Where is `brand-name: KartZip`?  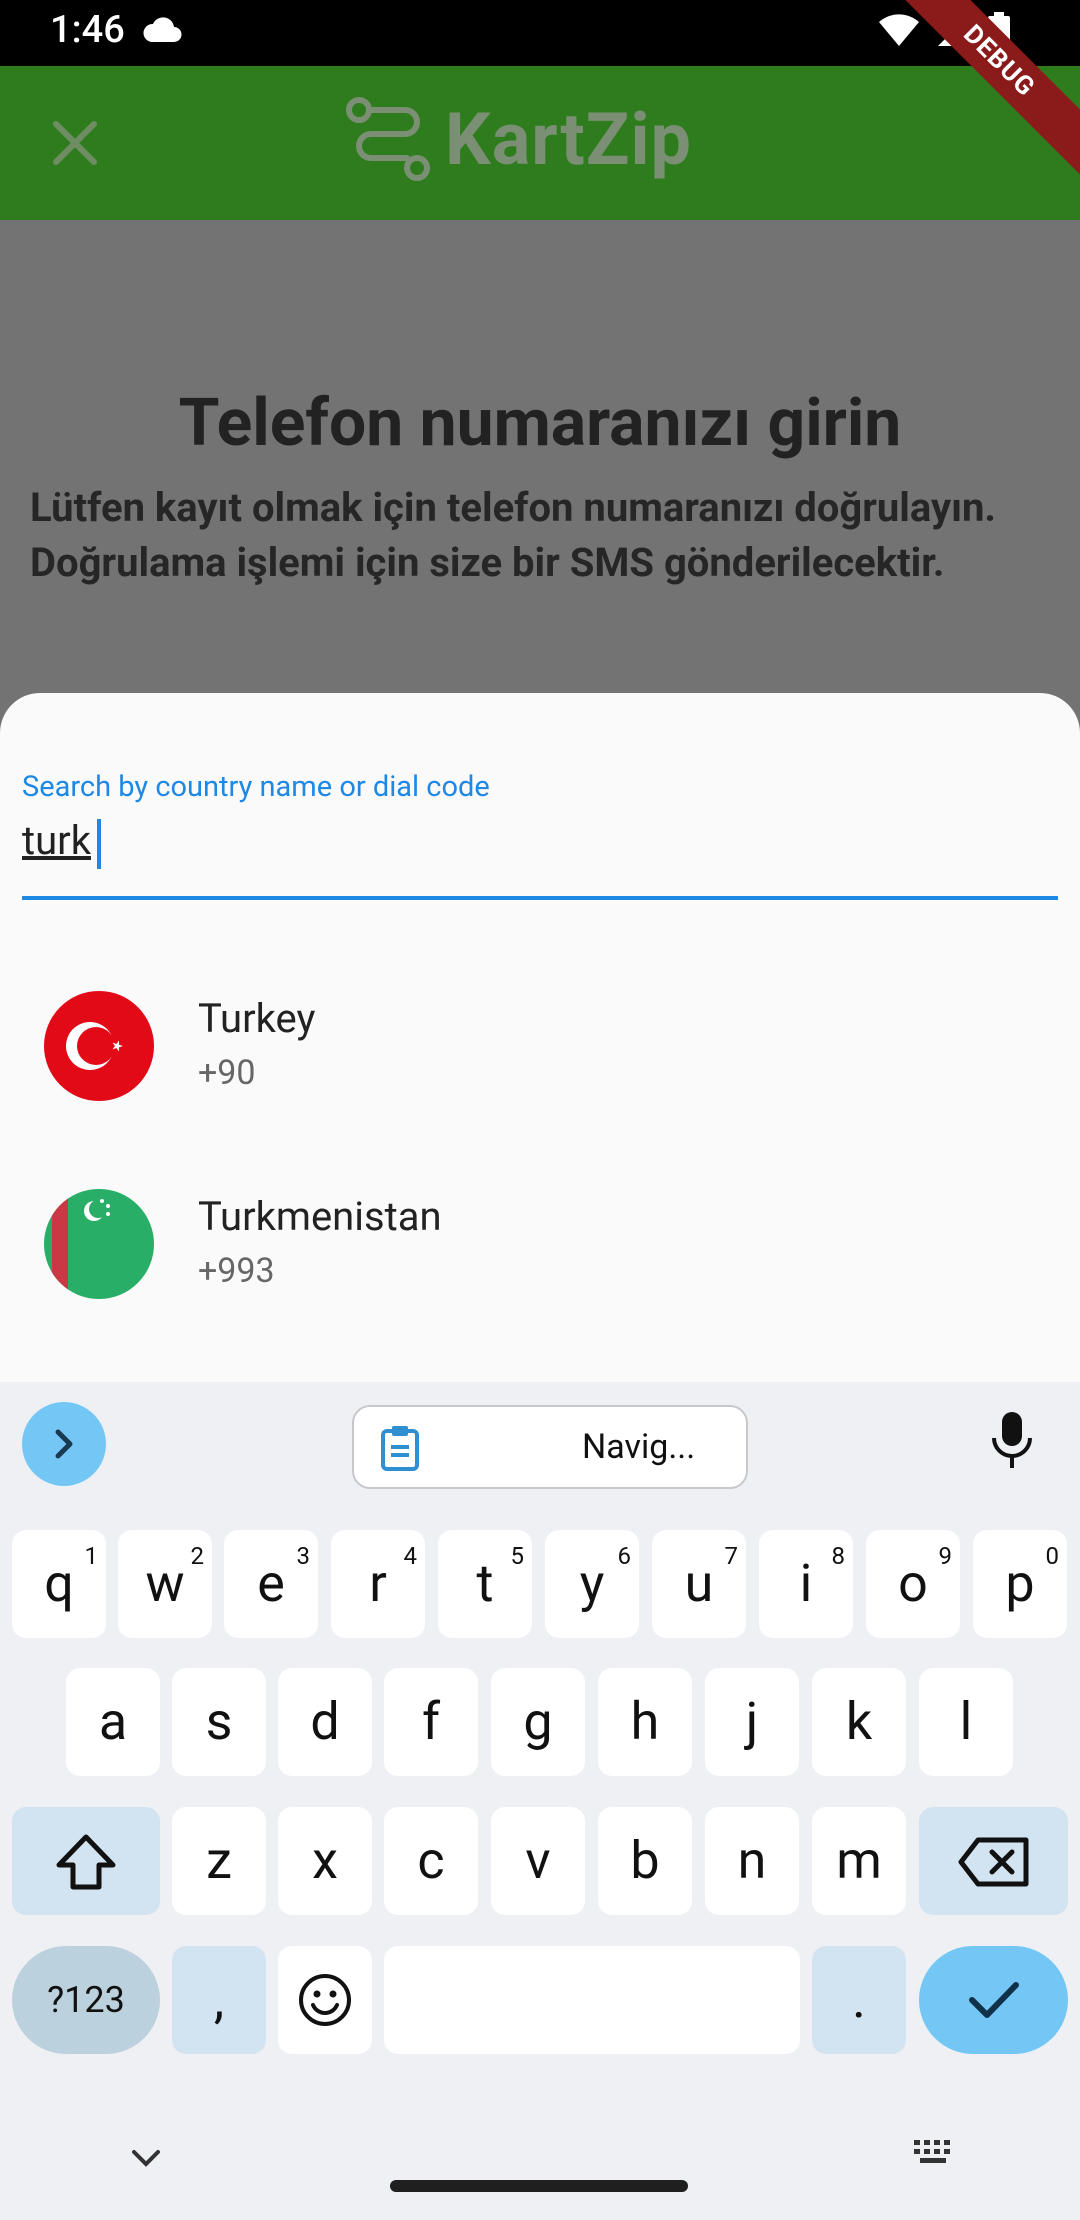
brand-name: KartZip is located at coordinates (569, 139).